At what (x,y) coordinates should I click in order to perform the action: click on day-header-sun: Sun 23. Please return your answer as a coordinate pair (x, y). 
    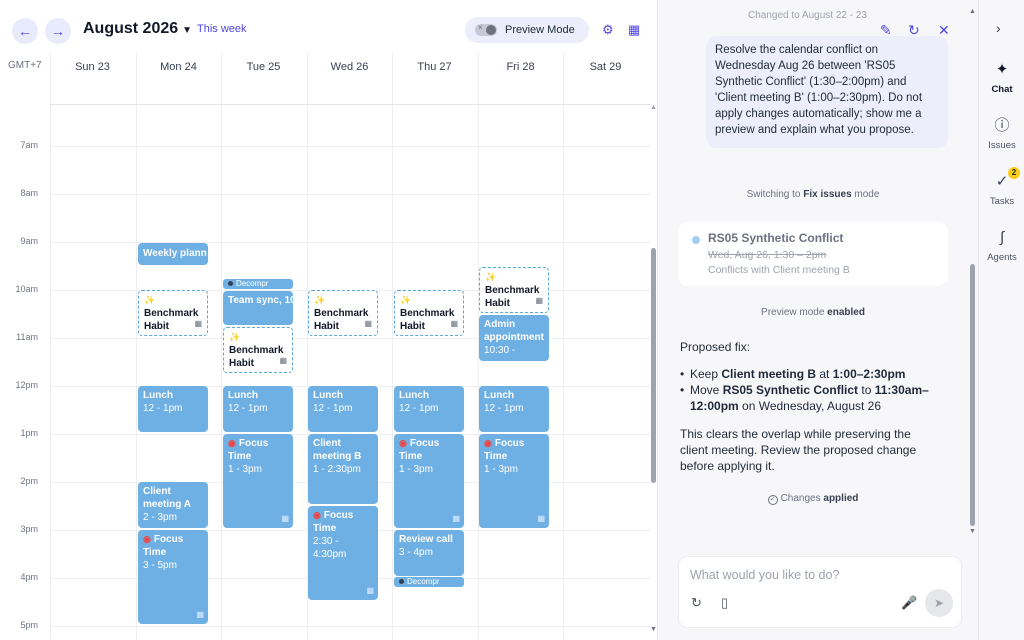
    Looking at the image, I should click on (92, 67).